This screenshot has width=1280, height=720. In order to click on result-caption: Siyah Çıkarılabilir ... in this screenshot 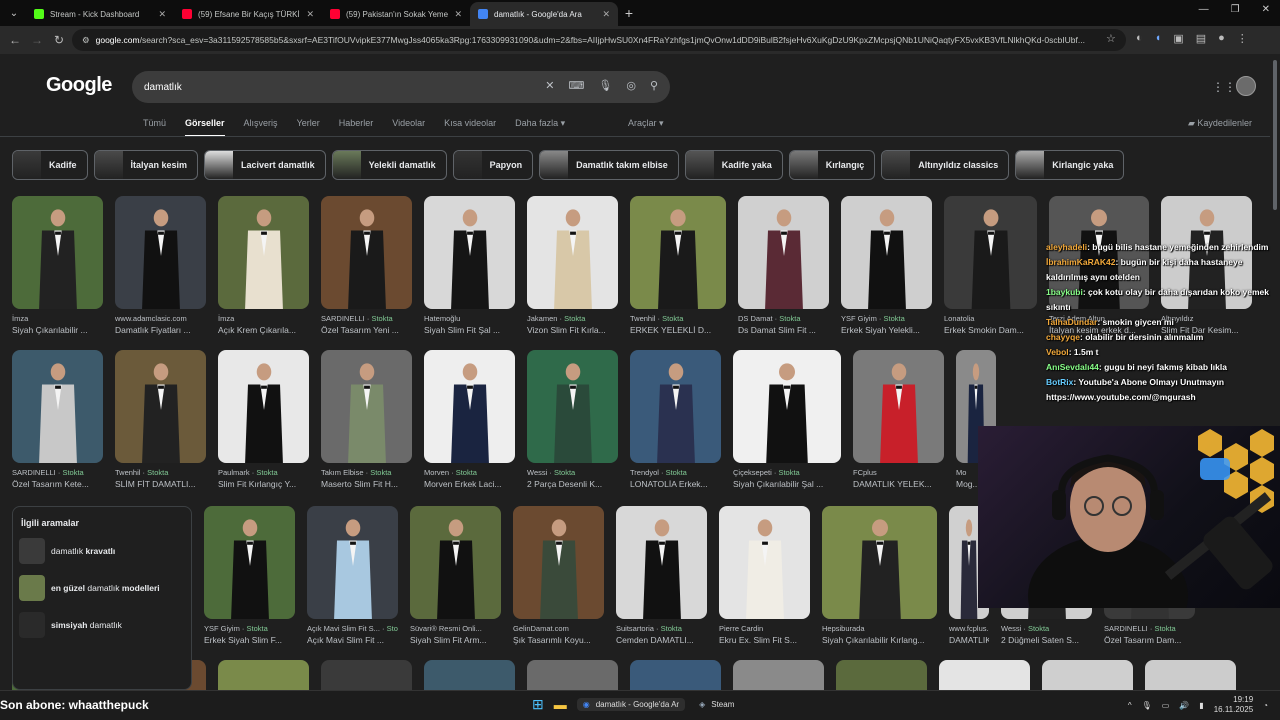, I will do `click(57, 330)`.